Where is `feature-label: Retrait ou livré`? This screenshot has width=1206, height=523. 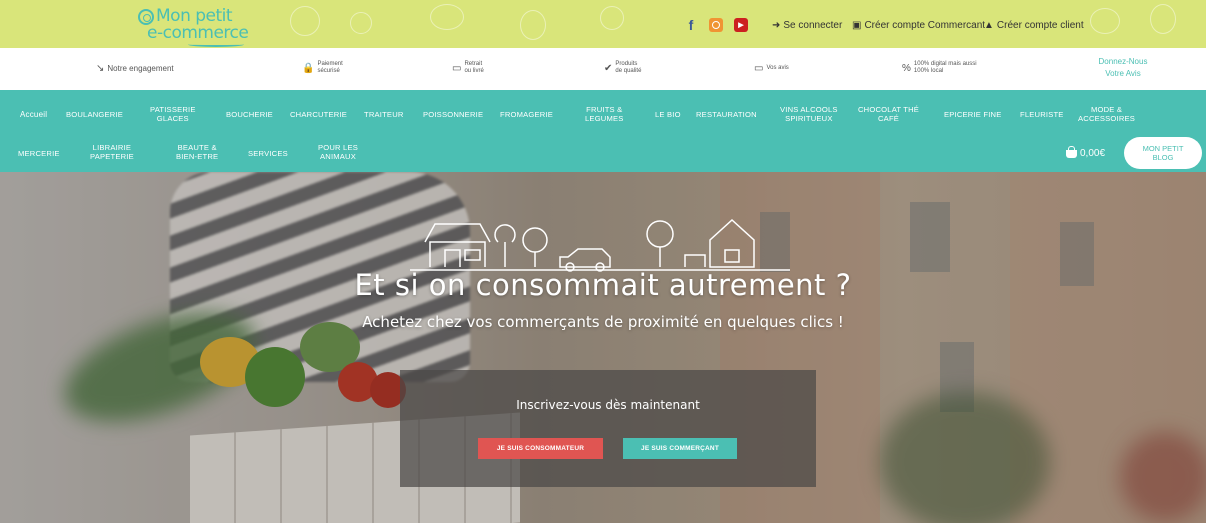 feature-label: Retrait ou livré is located at coordinates (474, 67).